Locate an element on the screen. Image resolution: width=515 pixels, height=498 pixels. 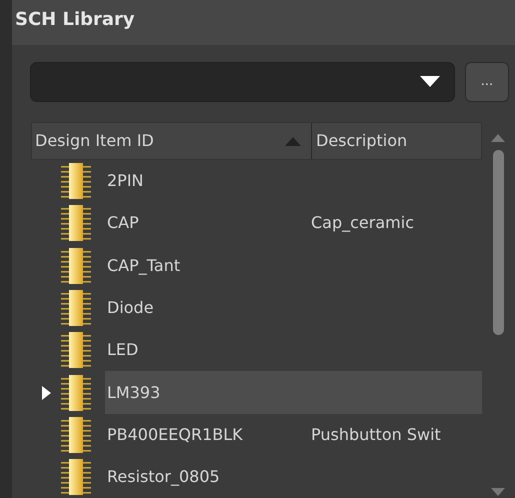
table-row: LED is located at coordinates (293, 350).